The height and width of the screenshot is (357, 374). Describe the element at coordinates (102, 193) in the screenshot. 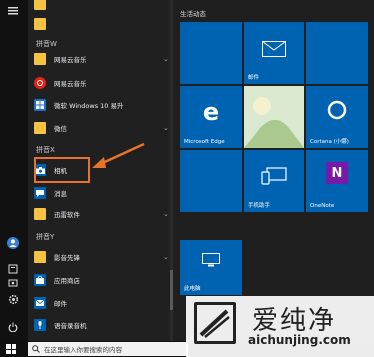

I see `list-item: 消息` at that location.